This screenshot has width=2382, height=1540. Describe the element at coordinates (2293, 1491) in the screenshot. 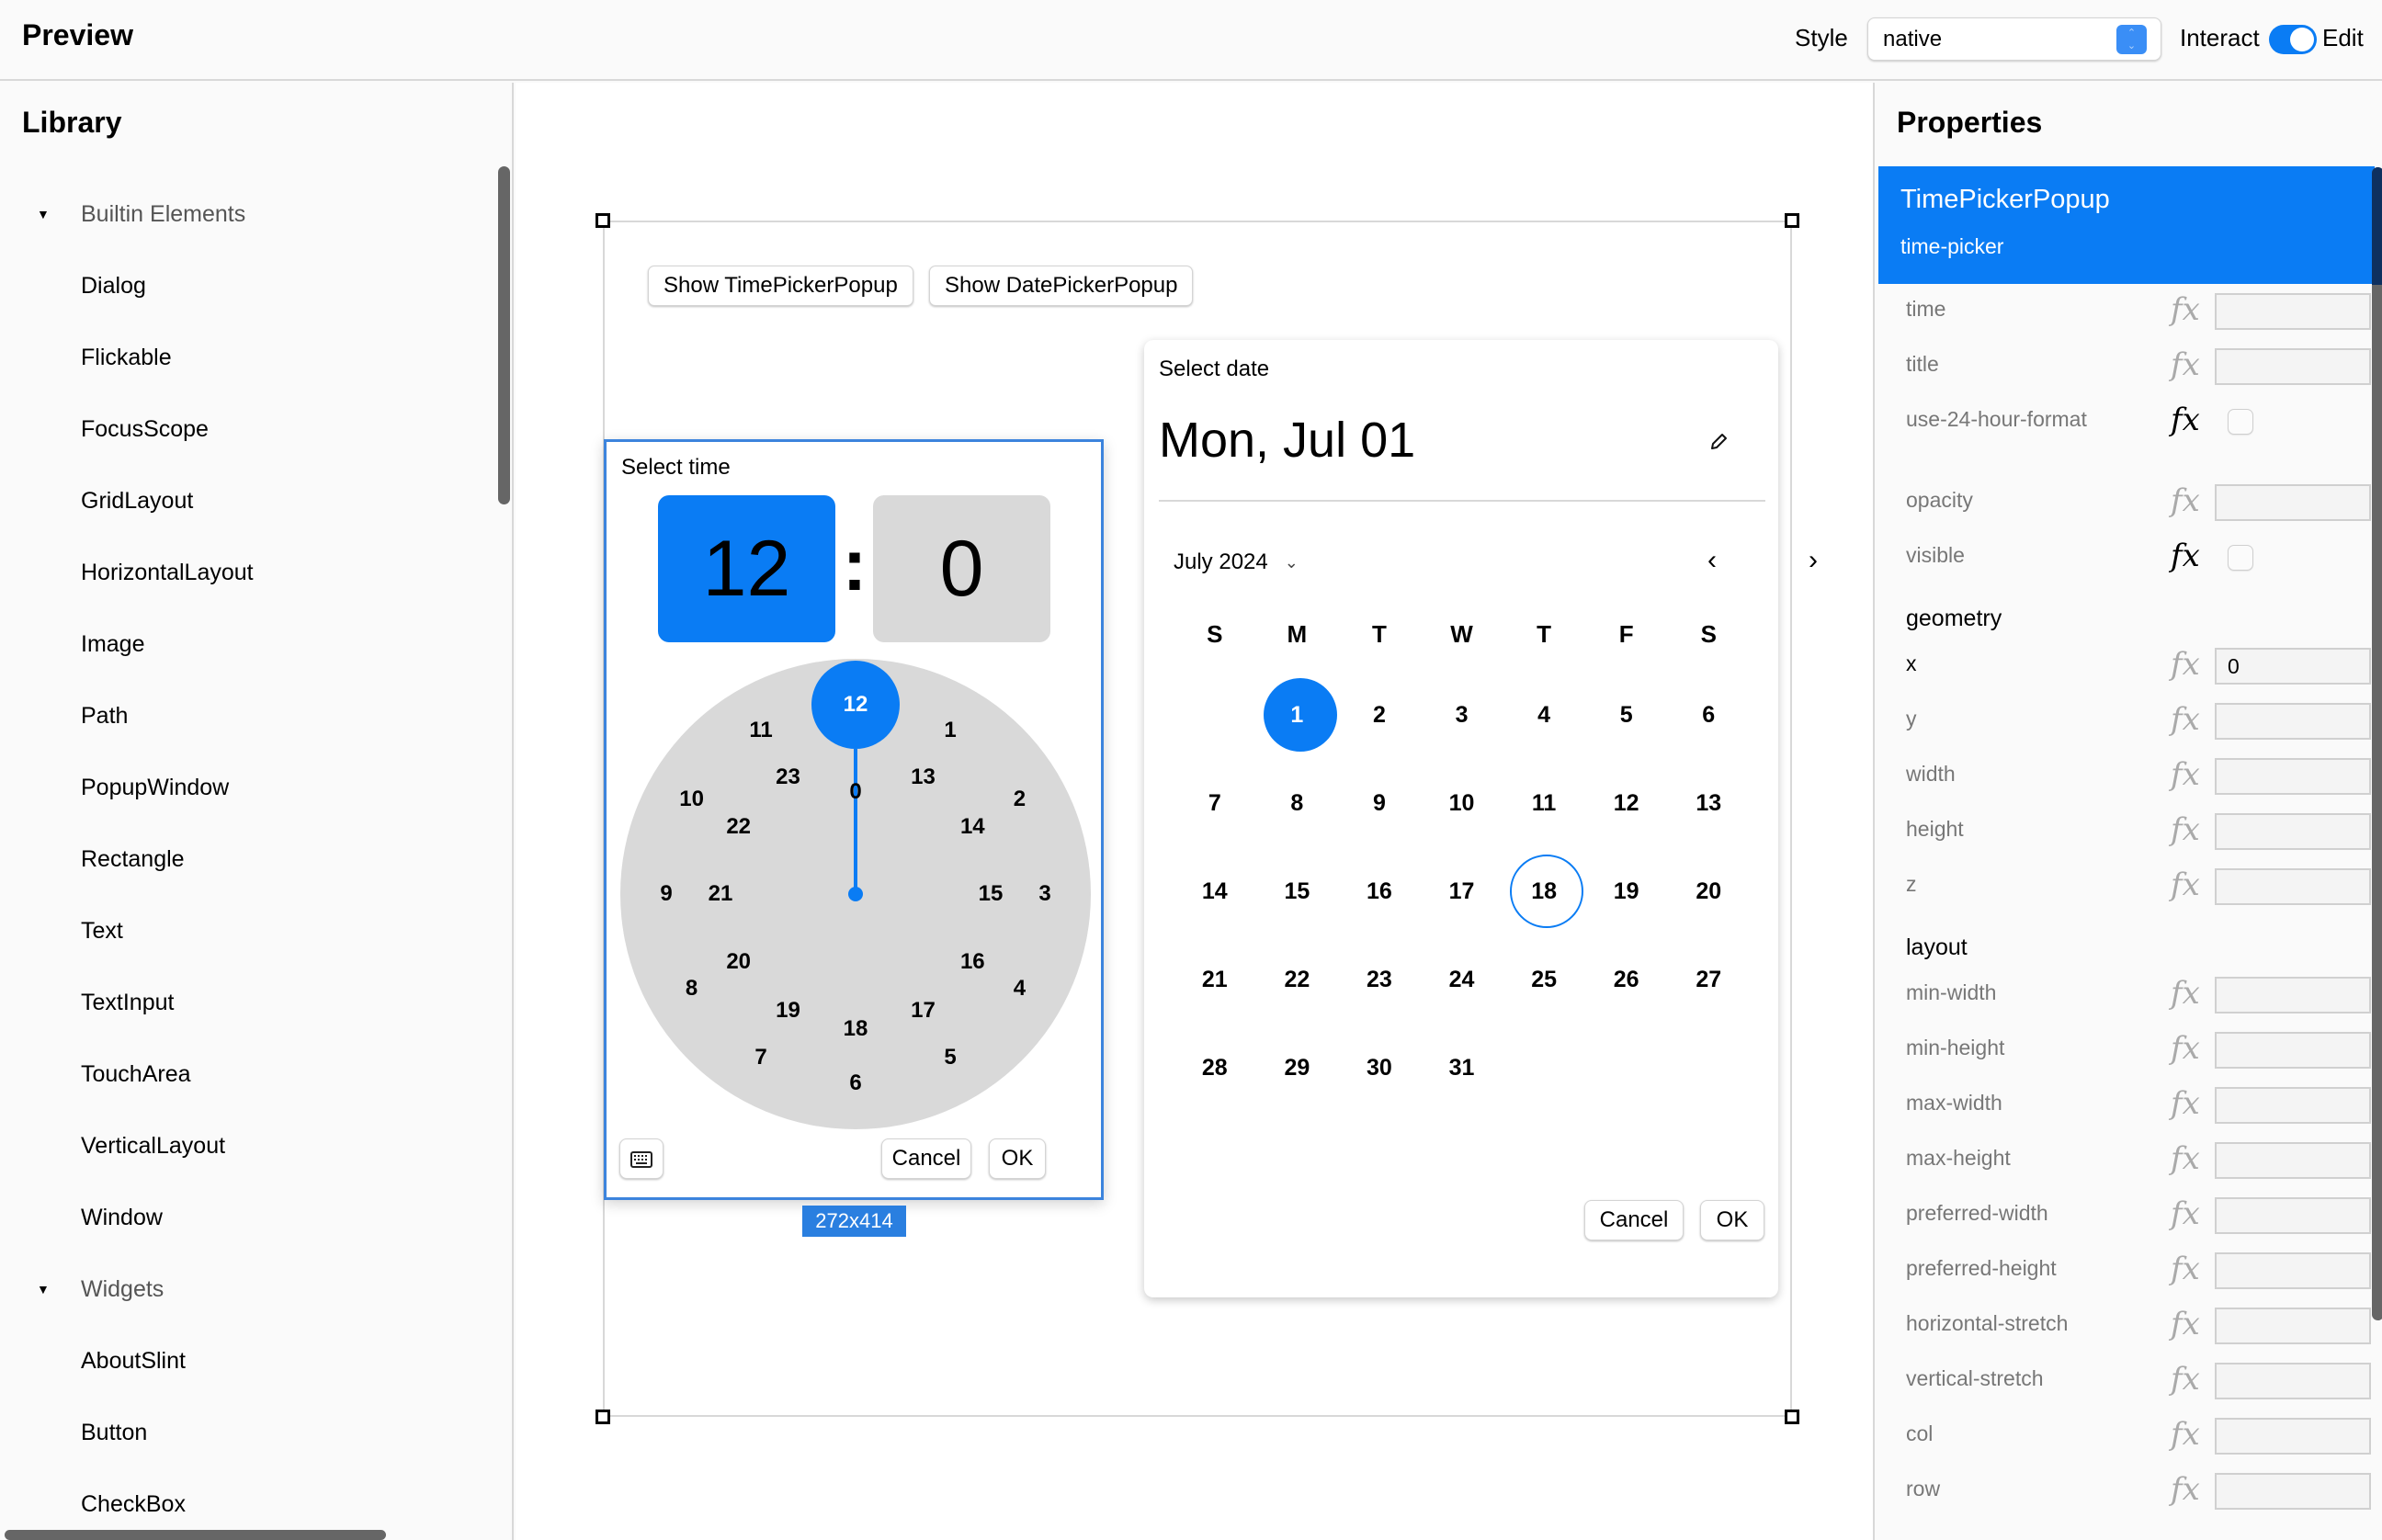

I see `property-input-row` at that location.